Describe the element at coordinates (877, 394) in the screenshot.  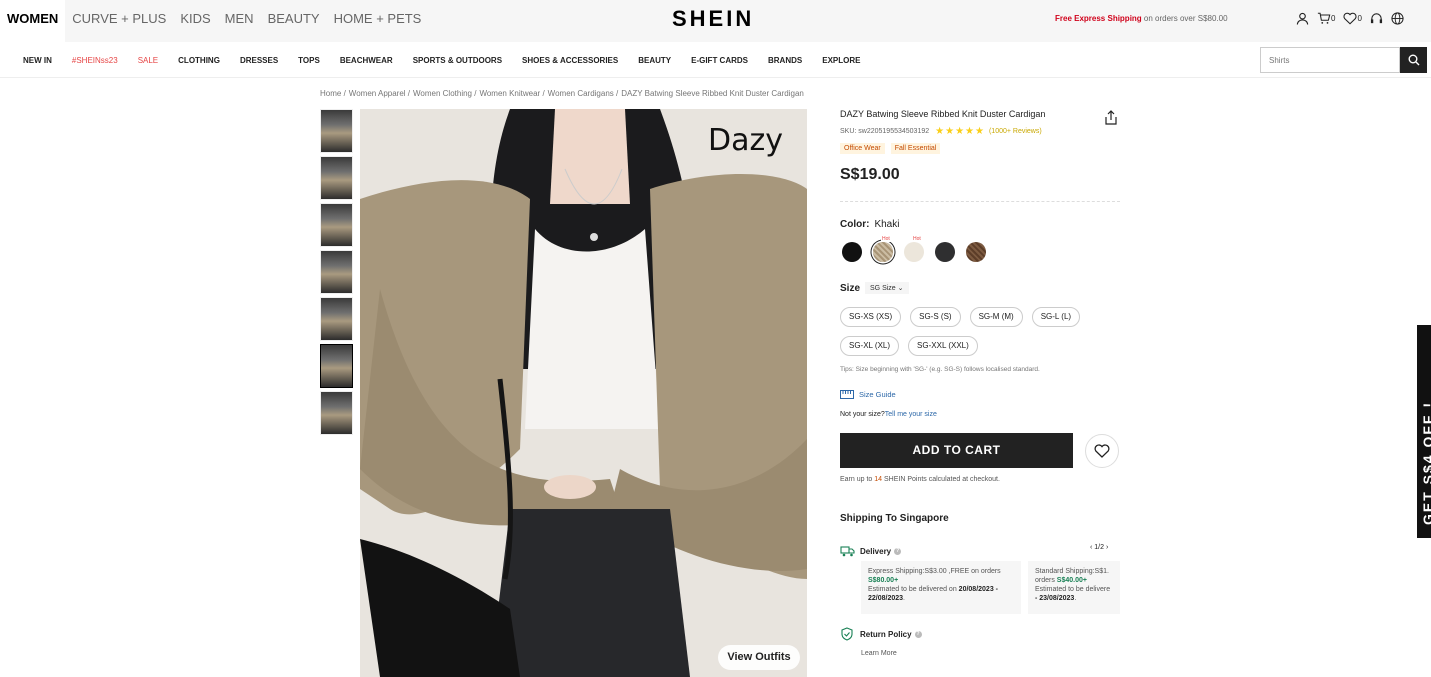
I see `size-guide-label: Size Guide` at that location.